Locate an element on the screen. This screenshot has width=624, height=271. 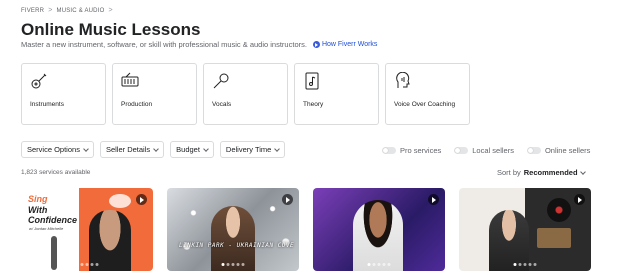
category-vocals: Vocals is located at coordinates (245, 94).